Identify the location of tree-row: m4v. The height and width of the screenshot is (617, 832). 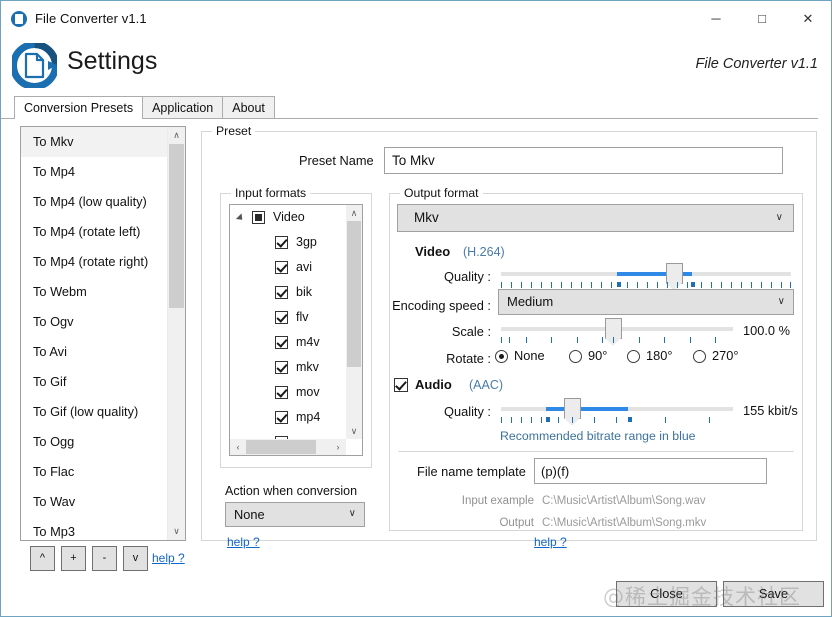
(288, 342).